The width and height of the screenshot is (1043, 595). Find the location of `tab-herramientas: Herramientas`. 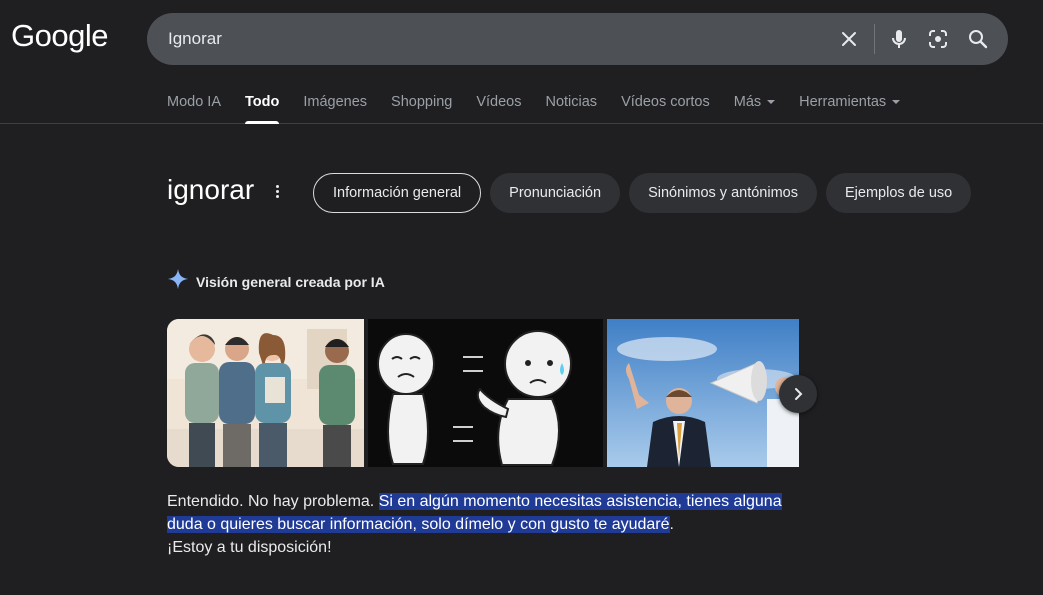

tab-herramientas: Herramientas is located at coordinates (850, 109).